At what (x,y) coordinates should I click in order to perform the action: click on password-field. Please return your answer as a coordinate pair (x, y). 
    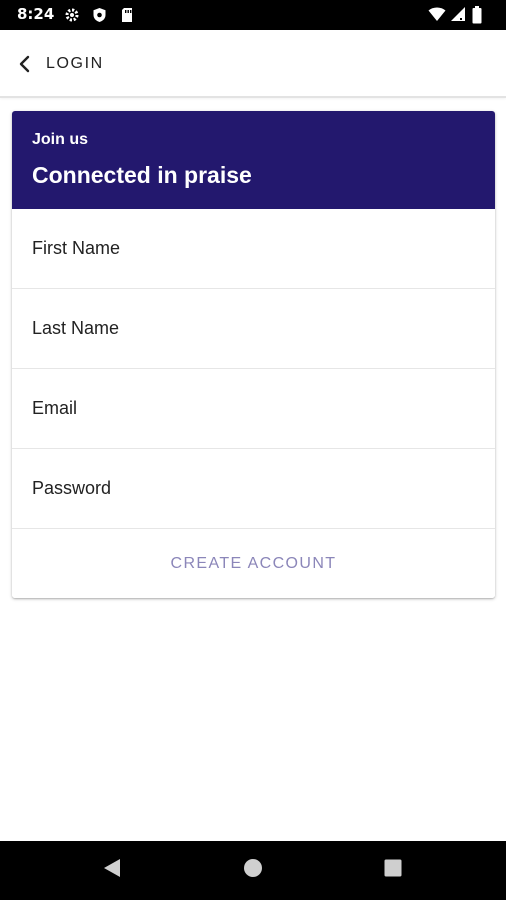
    Looking at the image, I should click on (253, 489).